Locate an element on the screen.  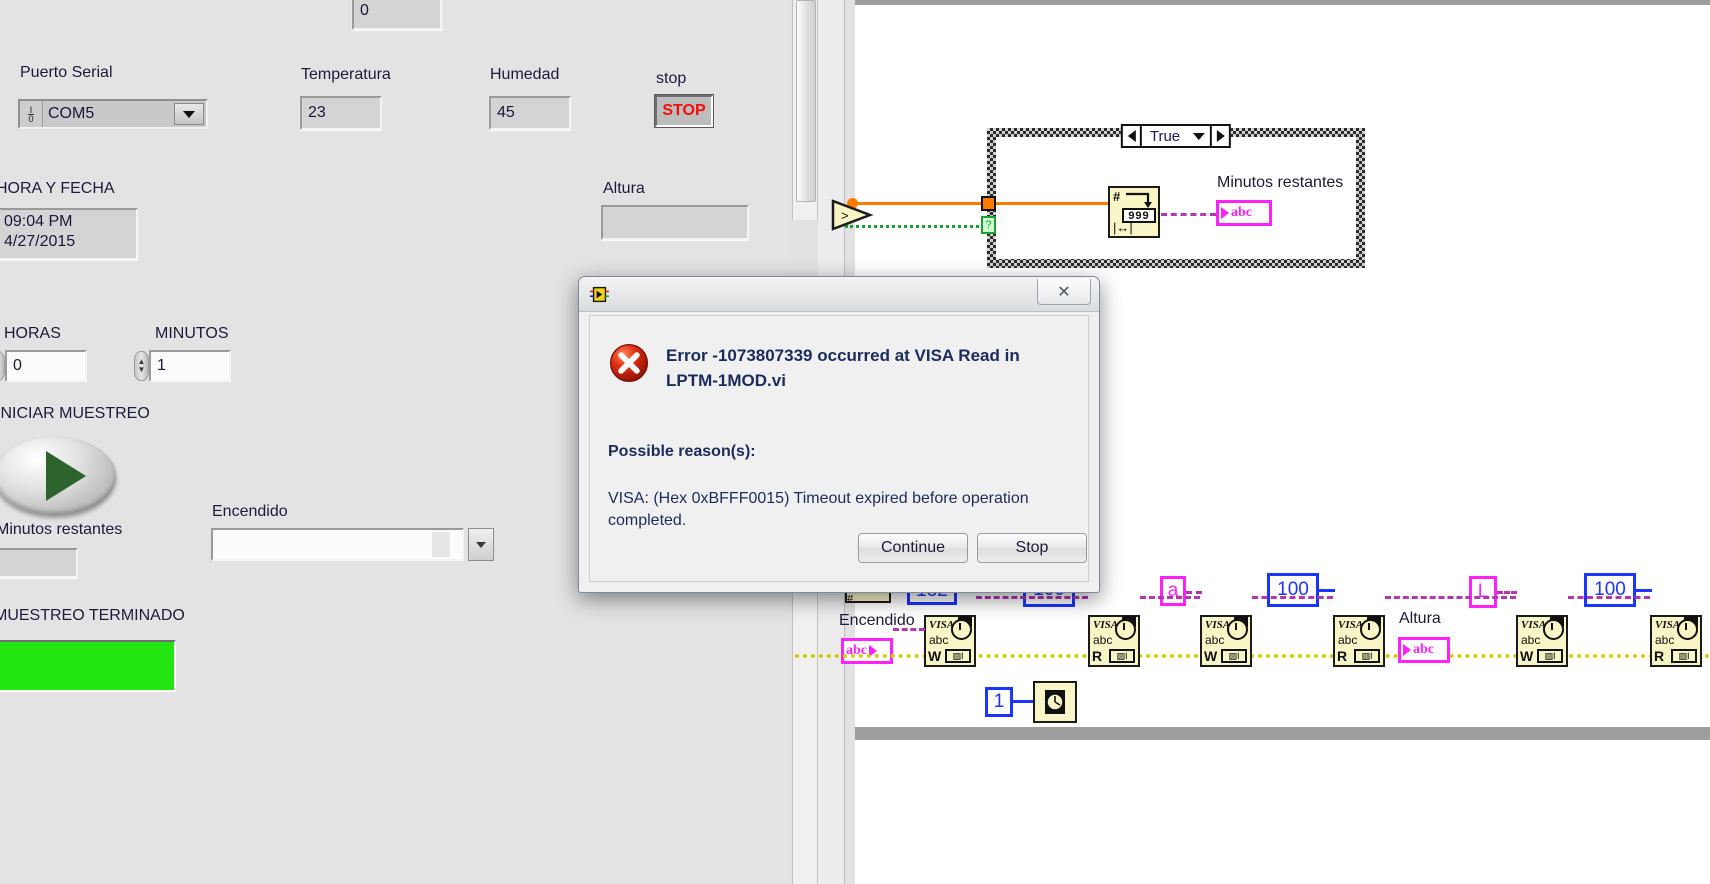
case-tunnel-orange is located at coordinates (988, 203).